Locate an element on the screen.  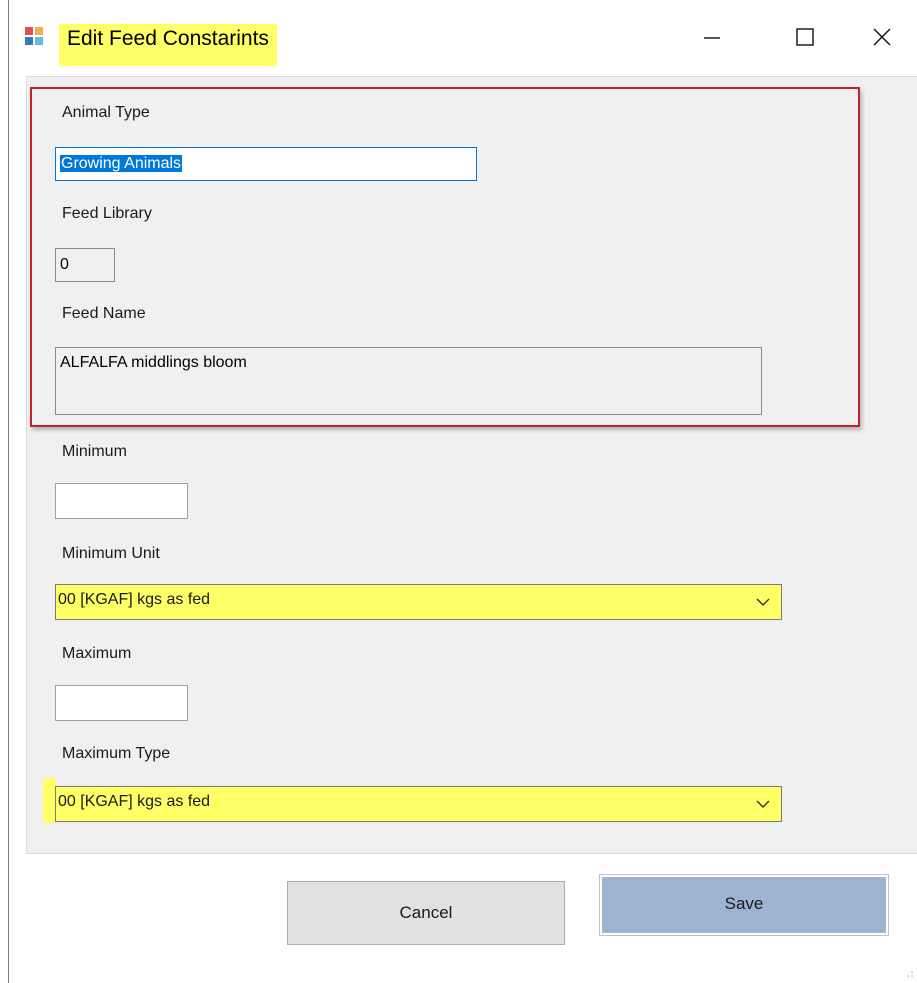
app-icon is located at coordinates (34, 36).